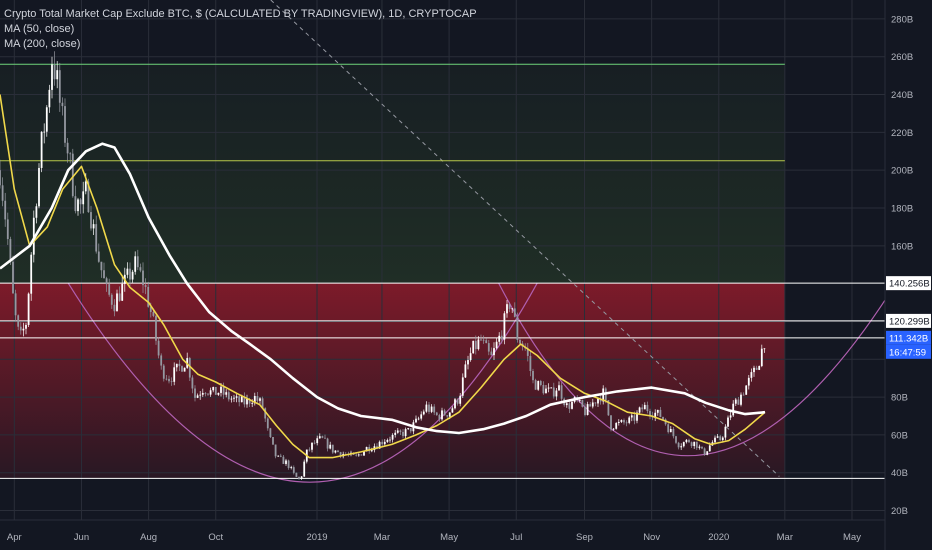 This screenshot has width=932, height=550. Describe the element at coordinates (899, 511) in the screenshot. I see `y-tick-label: 20B` at that location.